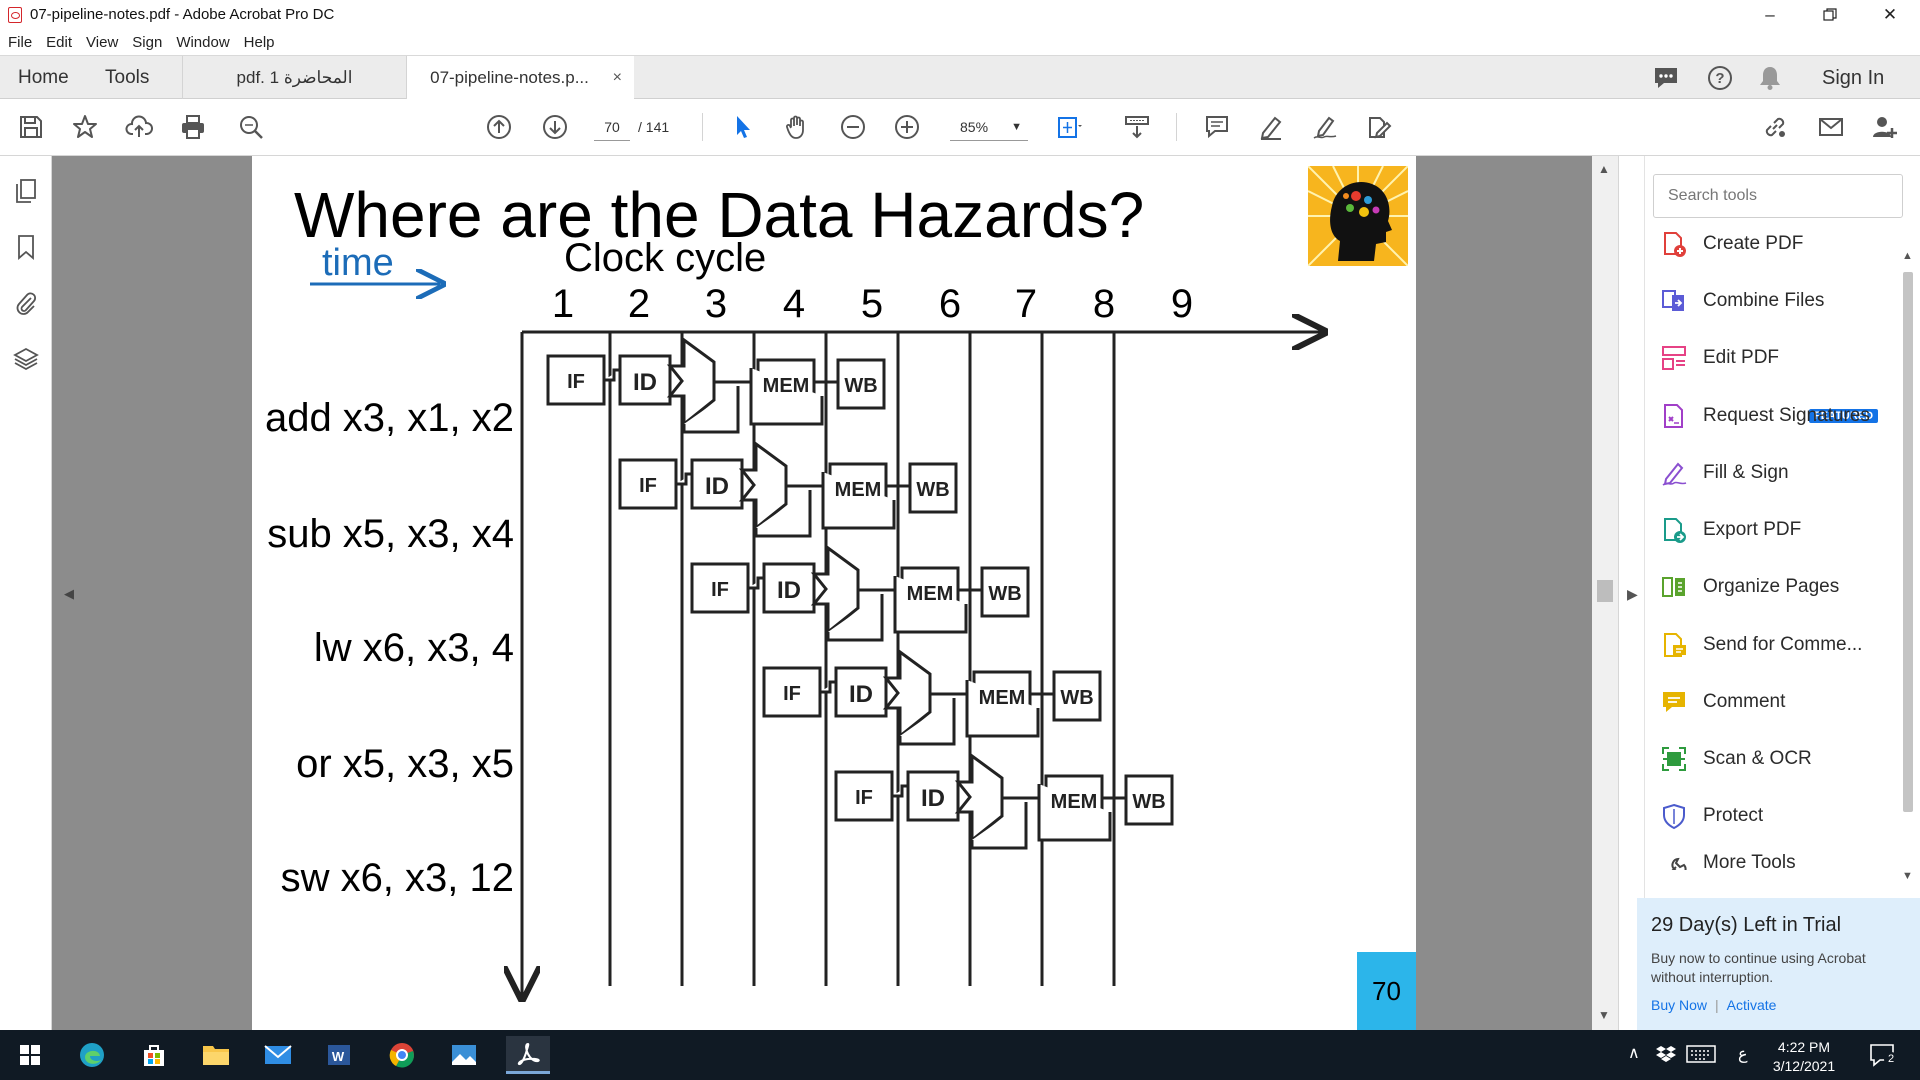 The width and height of the screenshot is (1920, 1080). What do you see at coordinates (797, 127) in the screenshot?
I see `hand-tool-icon` at bounding box center [797, 127].